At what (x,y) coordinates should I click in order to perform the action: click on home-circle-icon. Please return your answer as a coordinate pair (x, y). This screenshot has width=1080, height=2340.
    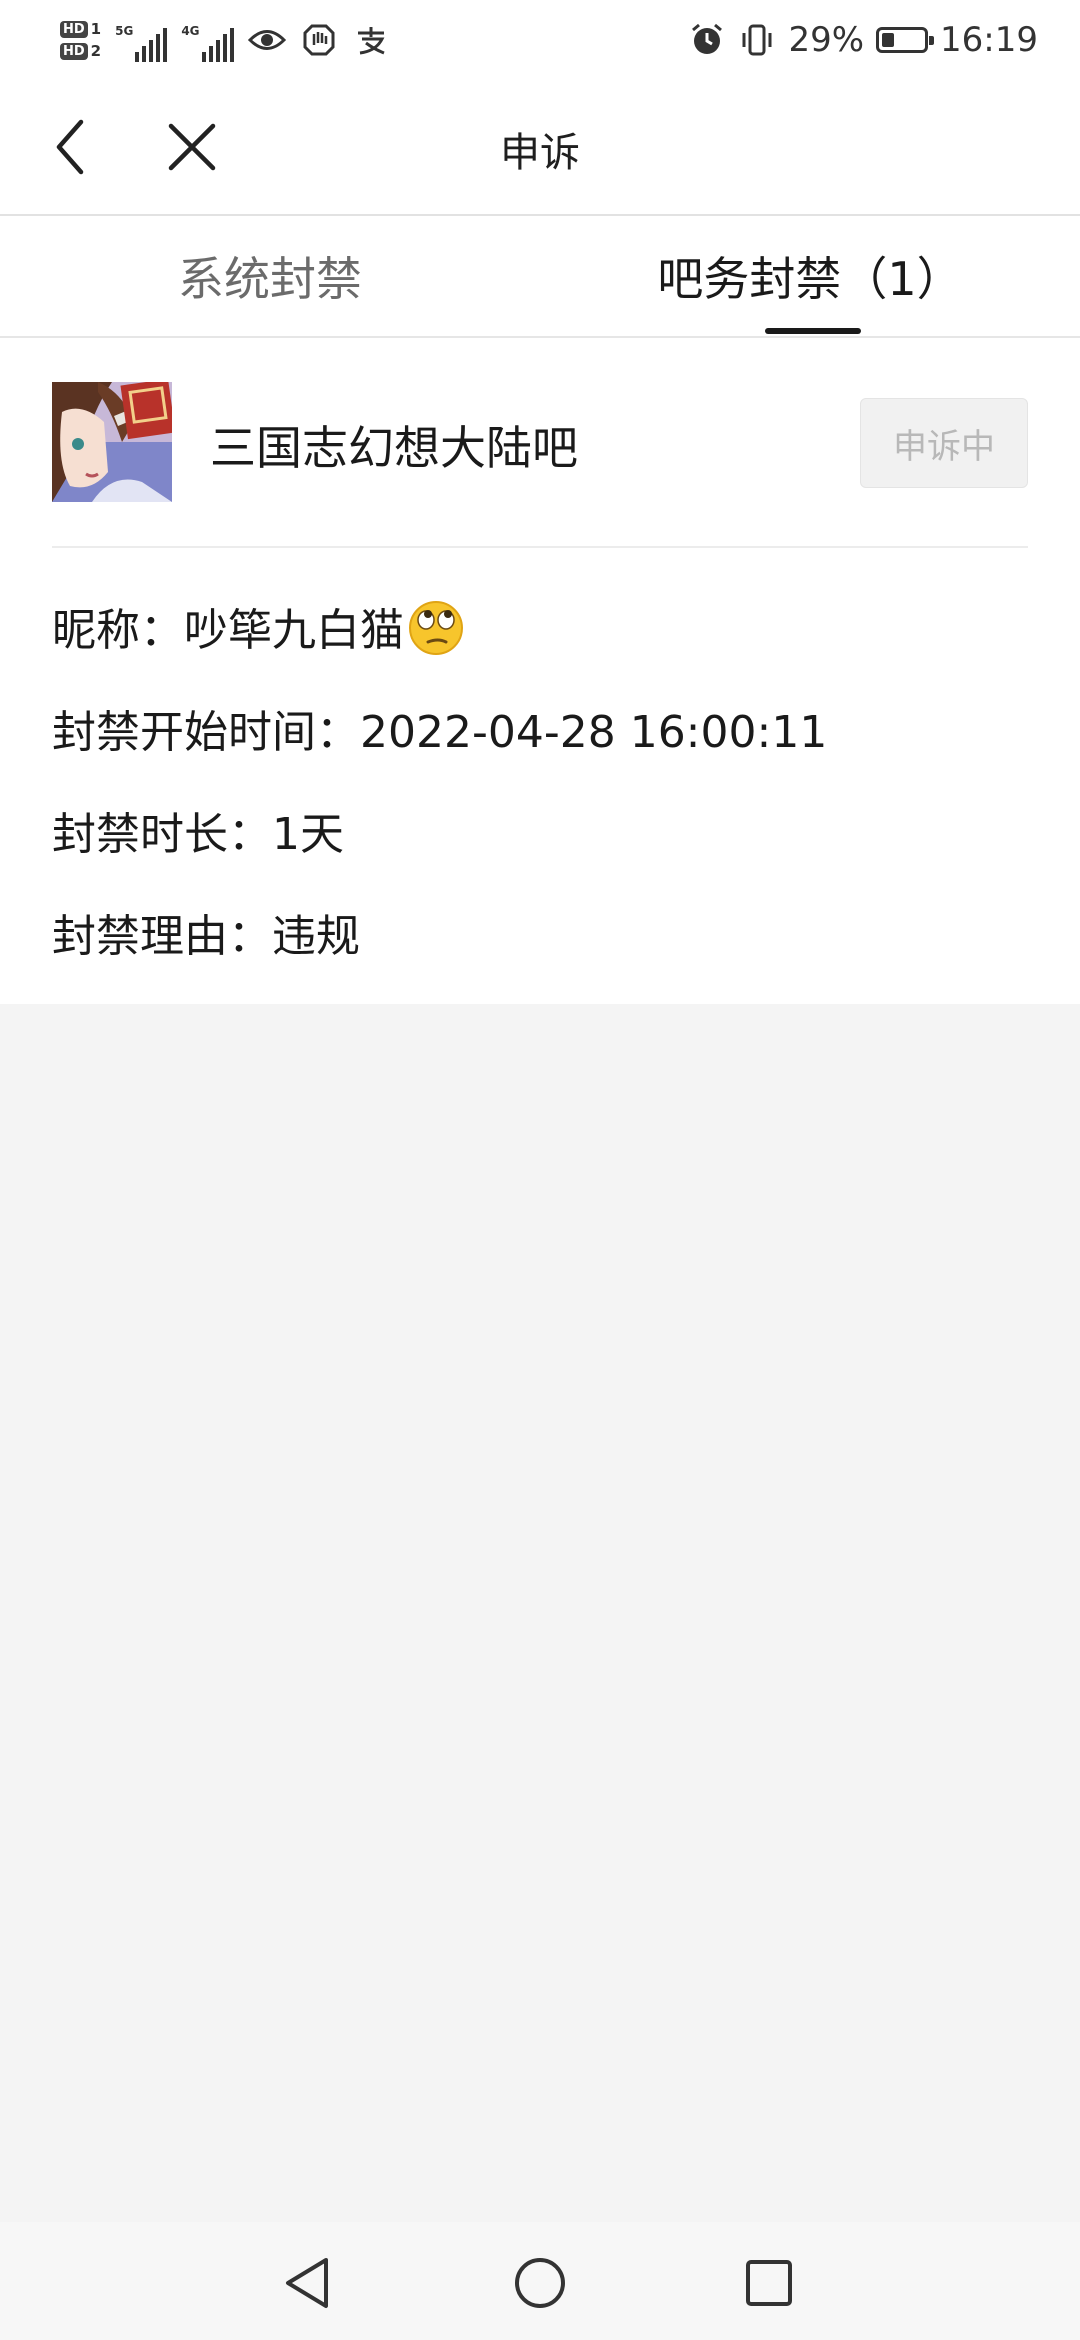
    Looking at the image, I should click on (540, 2283).